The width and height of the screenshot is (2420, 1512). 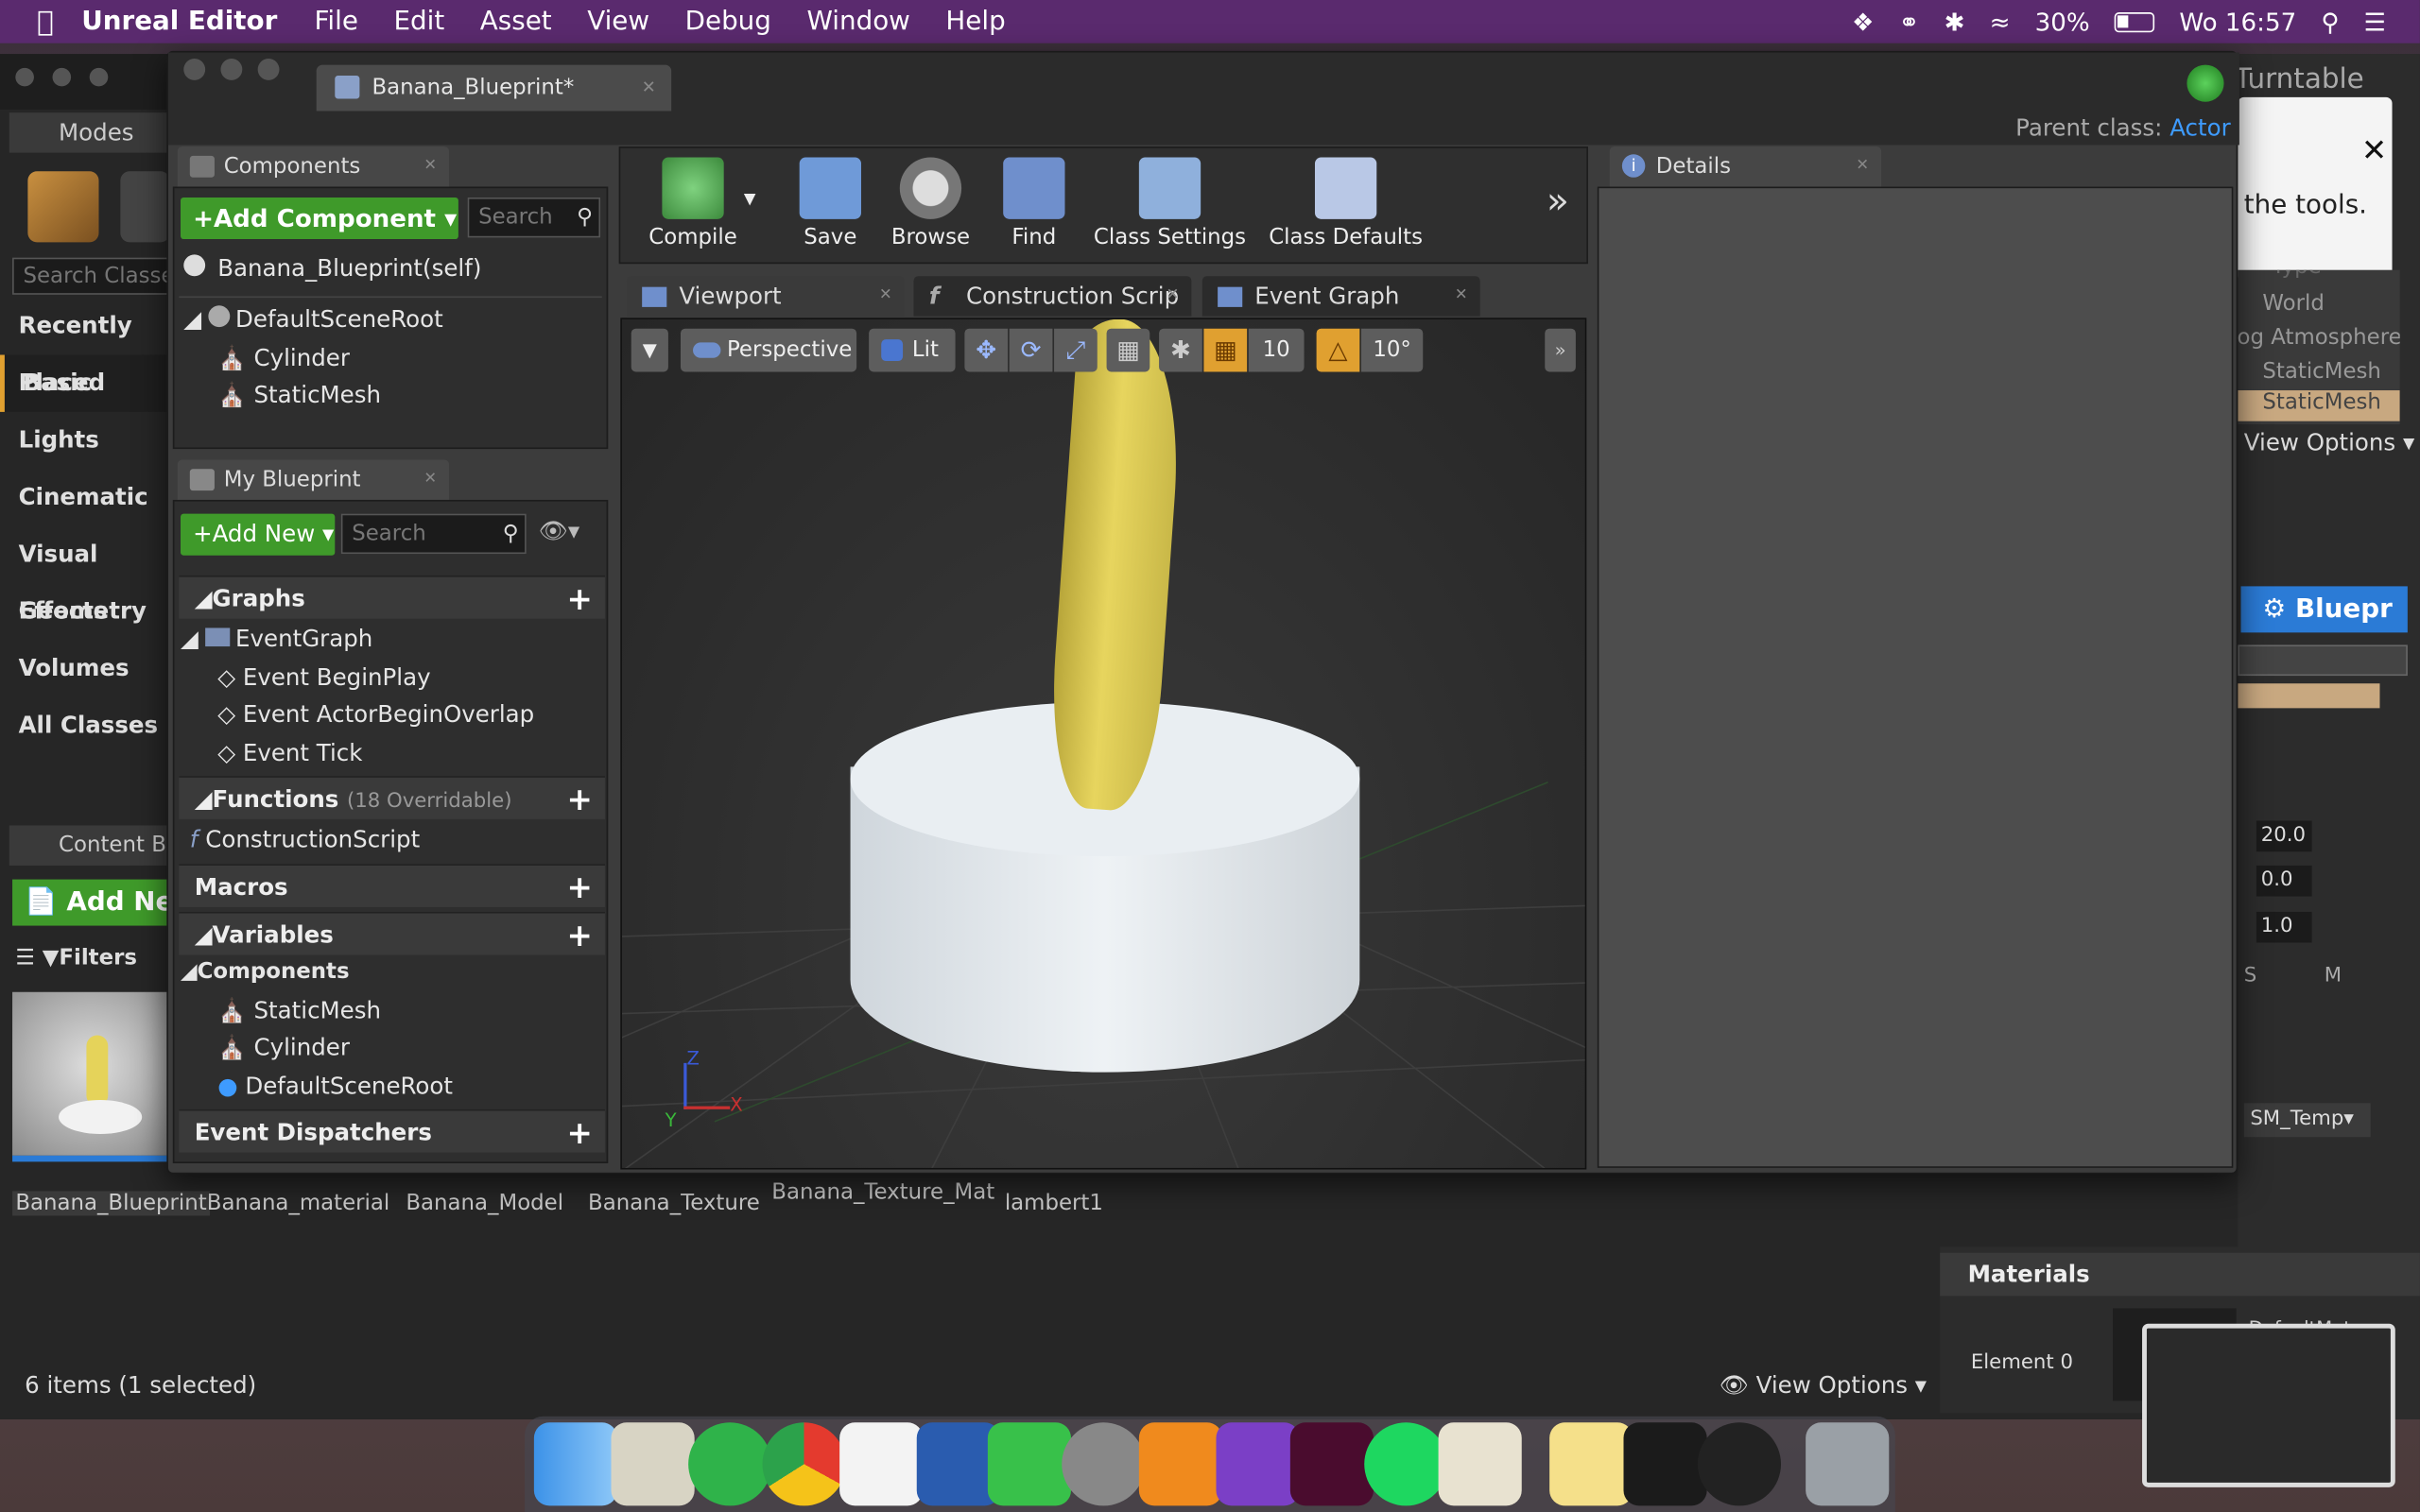 What do you see at coordinates (750, 199) in the screenshot?
I see `compile-options-chevron-icon: ▼` at bounding box center [750, 199].